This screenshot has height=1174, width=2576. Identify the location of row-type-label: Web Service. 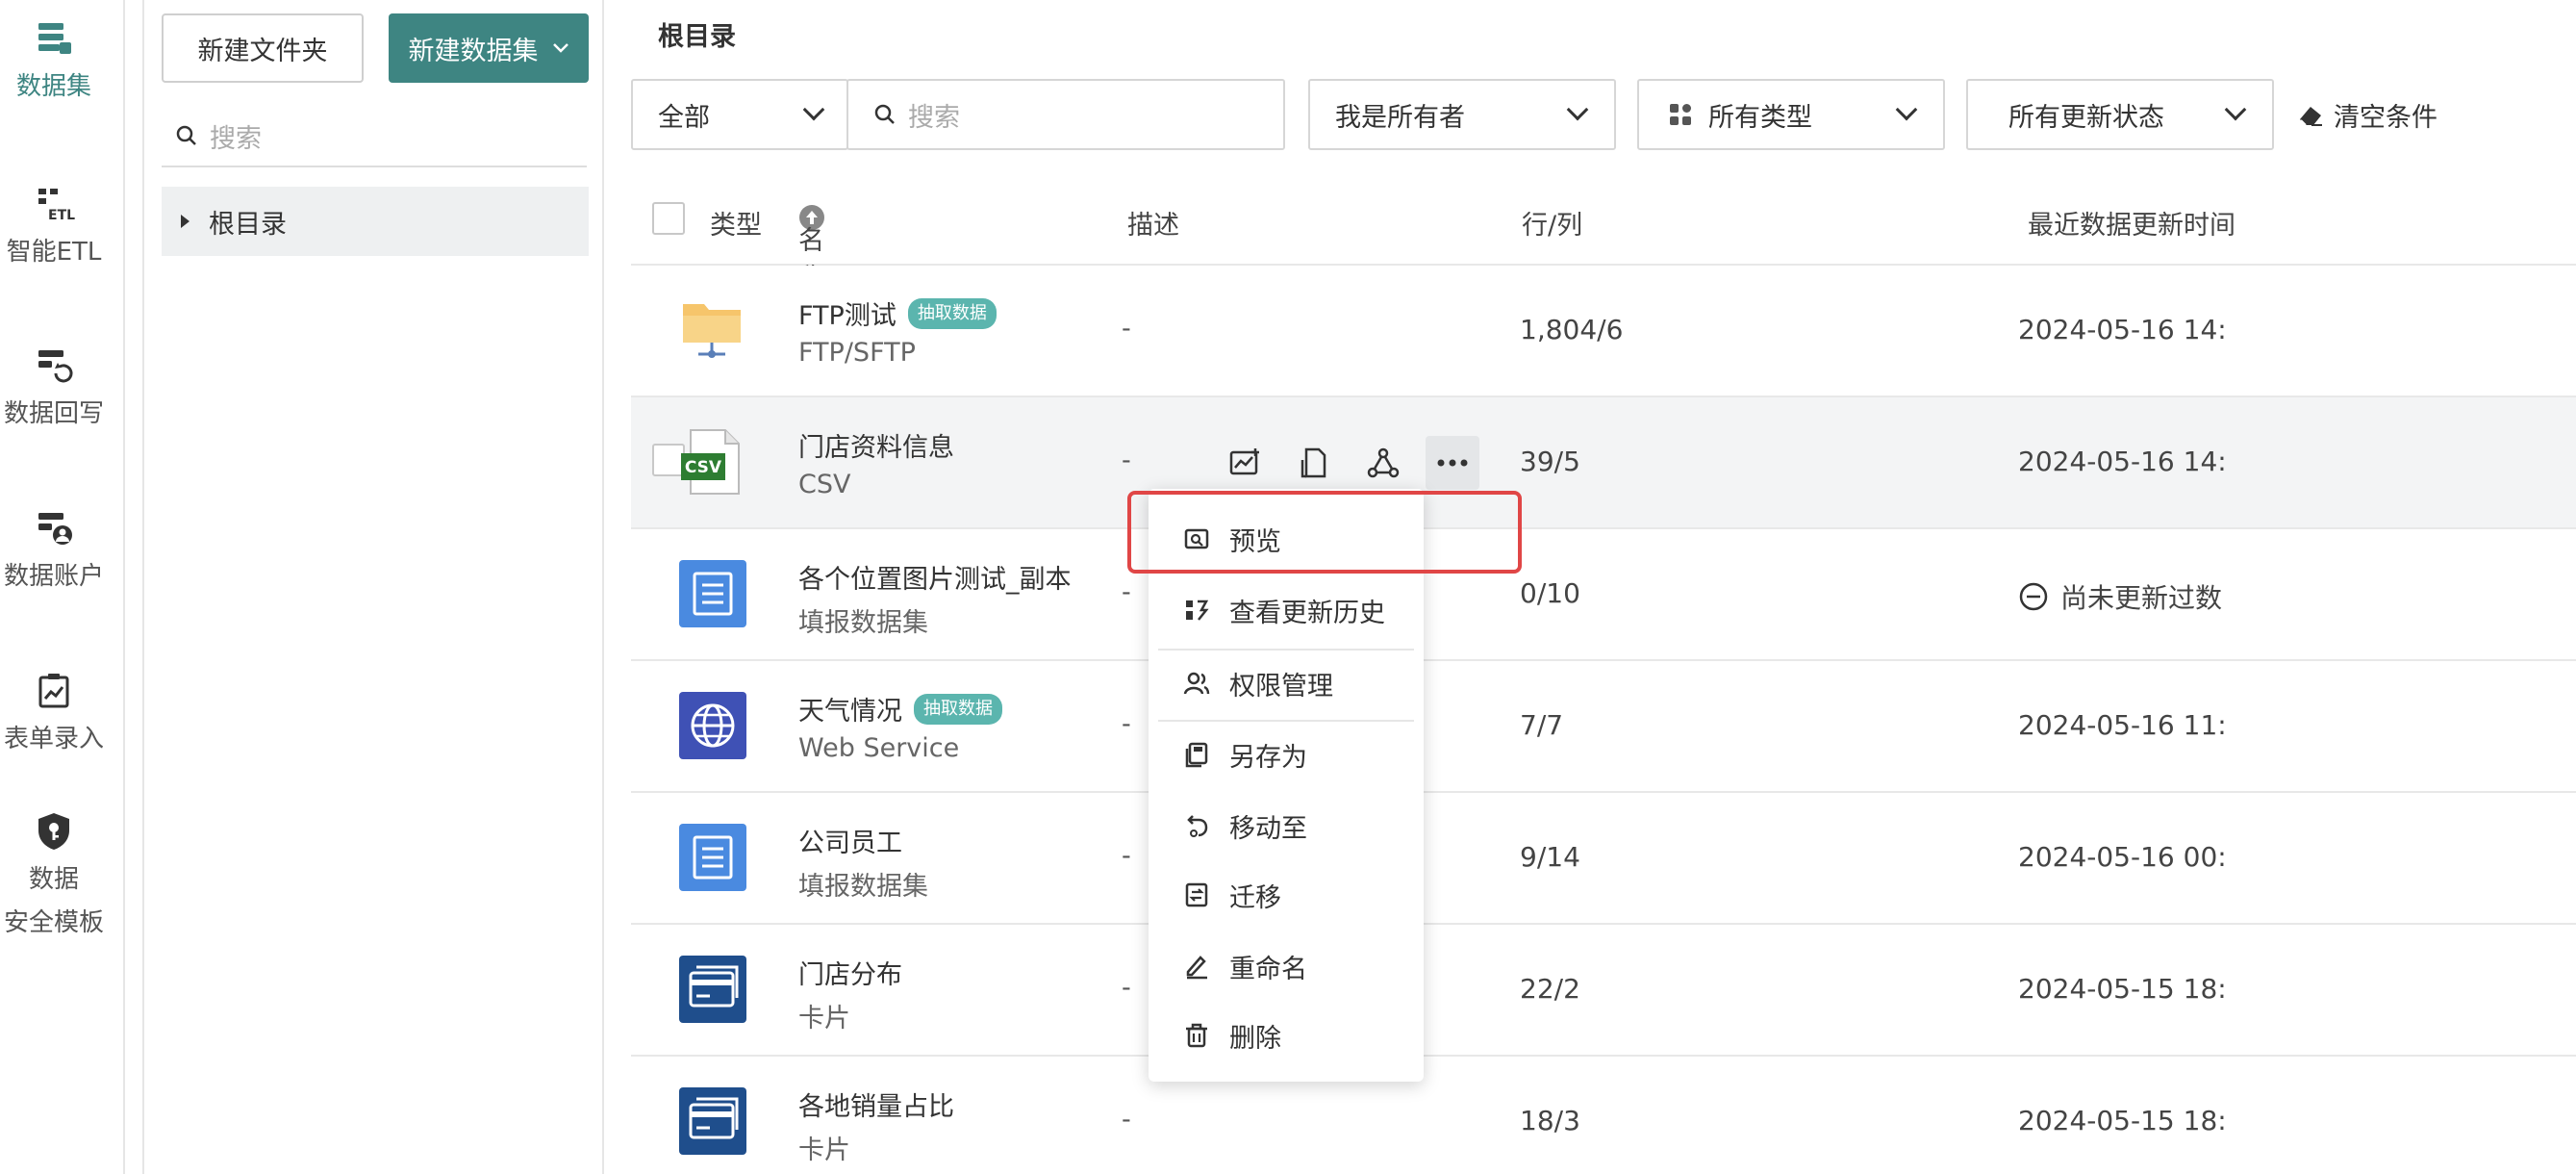
(879, 748).